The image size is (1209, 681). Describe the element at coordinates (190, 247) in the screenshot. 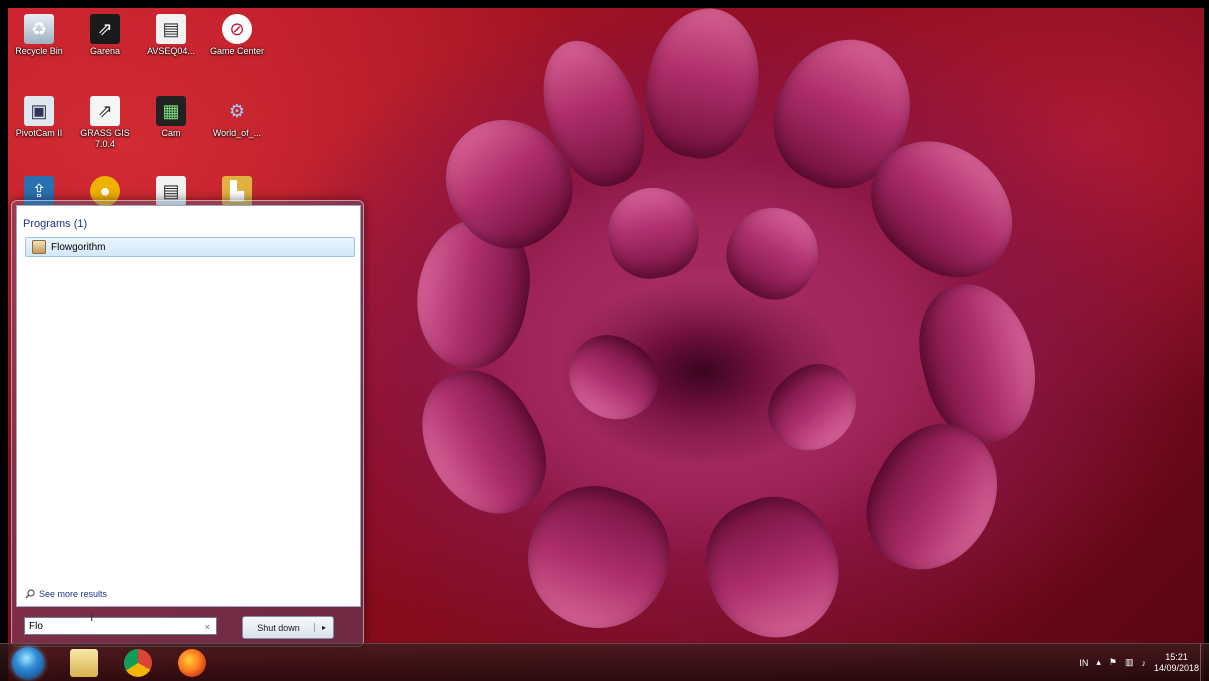

I see `program-result-flowgorithm: Flowgorithm` at that location.